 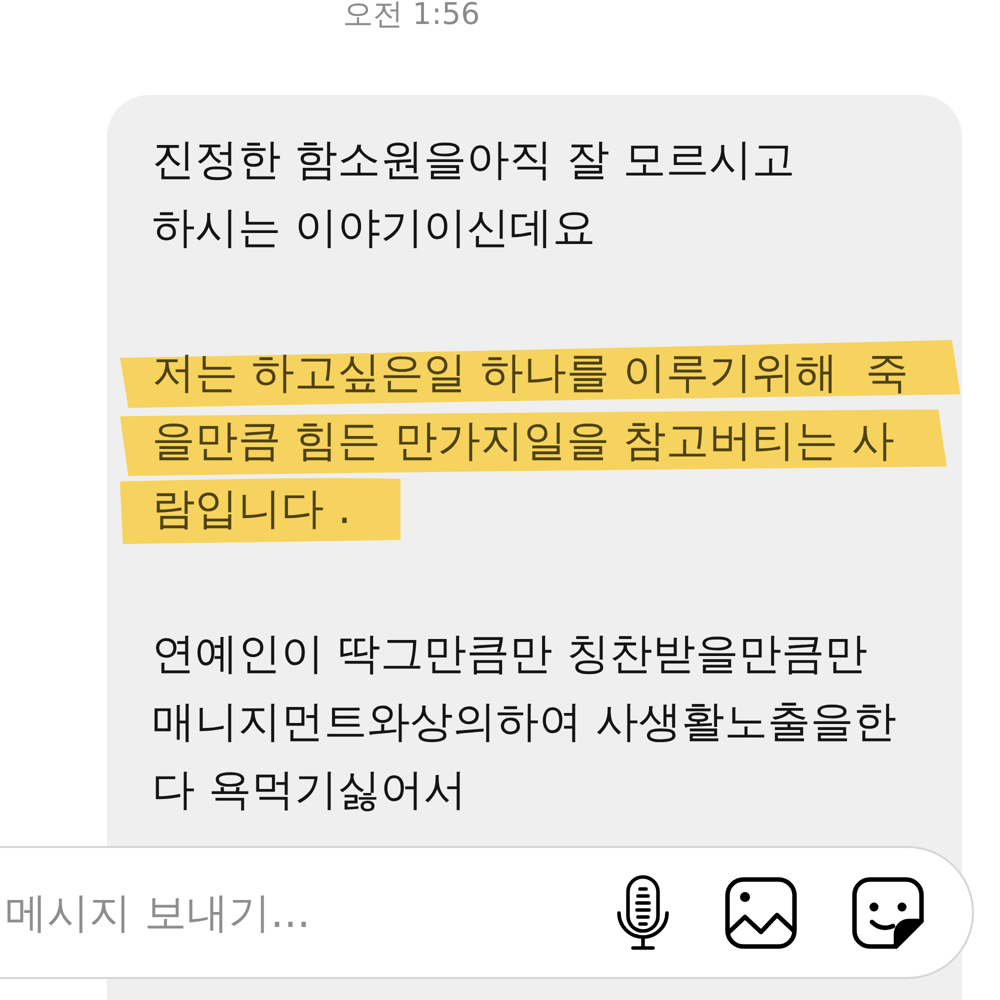 What do you see at coordinates (510, 654) in the screenshot?
I see `message-text: 연예인이 딱그만큼만 칭찬받을만큼만` at bounding box center [510, 654].